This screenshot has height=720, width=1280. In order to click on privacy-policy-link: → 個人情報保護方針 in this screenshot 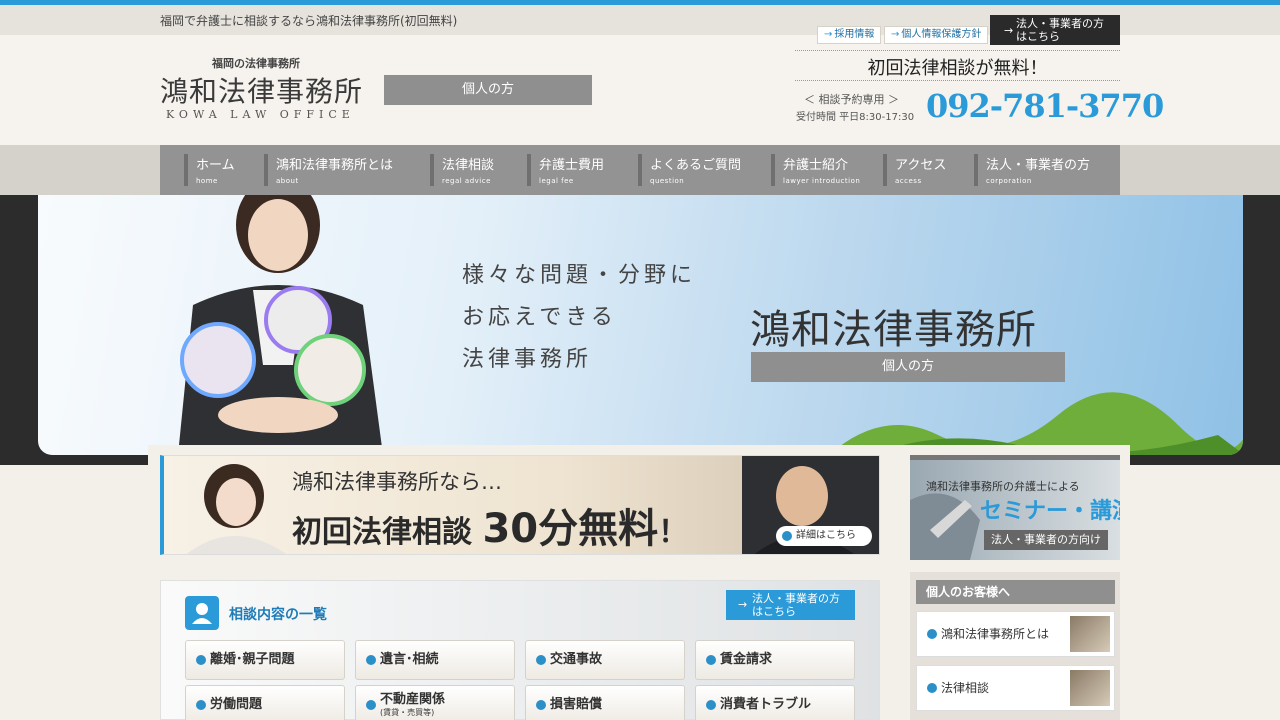, I will do `click(936, 35)`.